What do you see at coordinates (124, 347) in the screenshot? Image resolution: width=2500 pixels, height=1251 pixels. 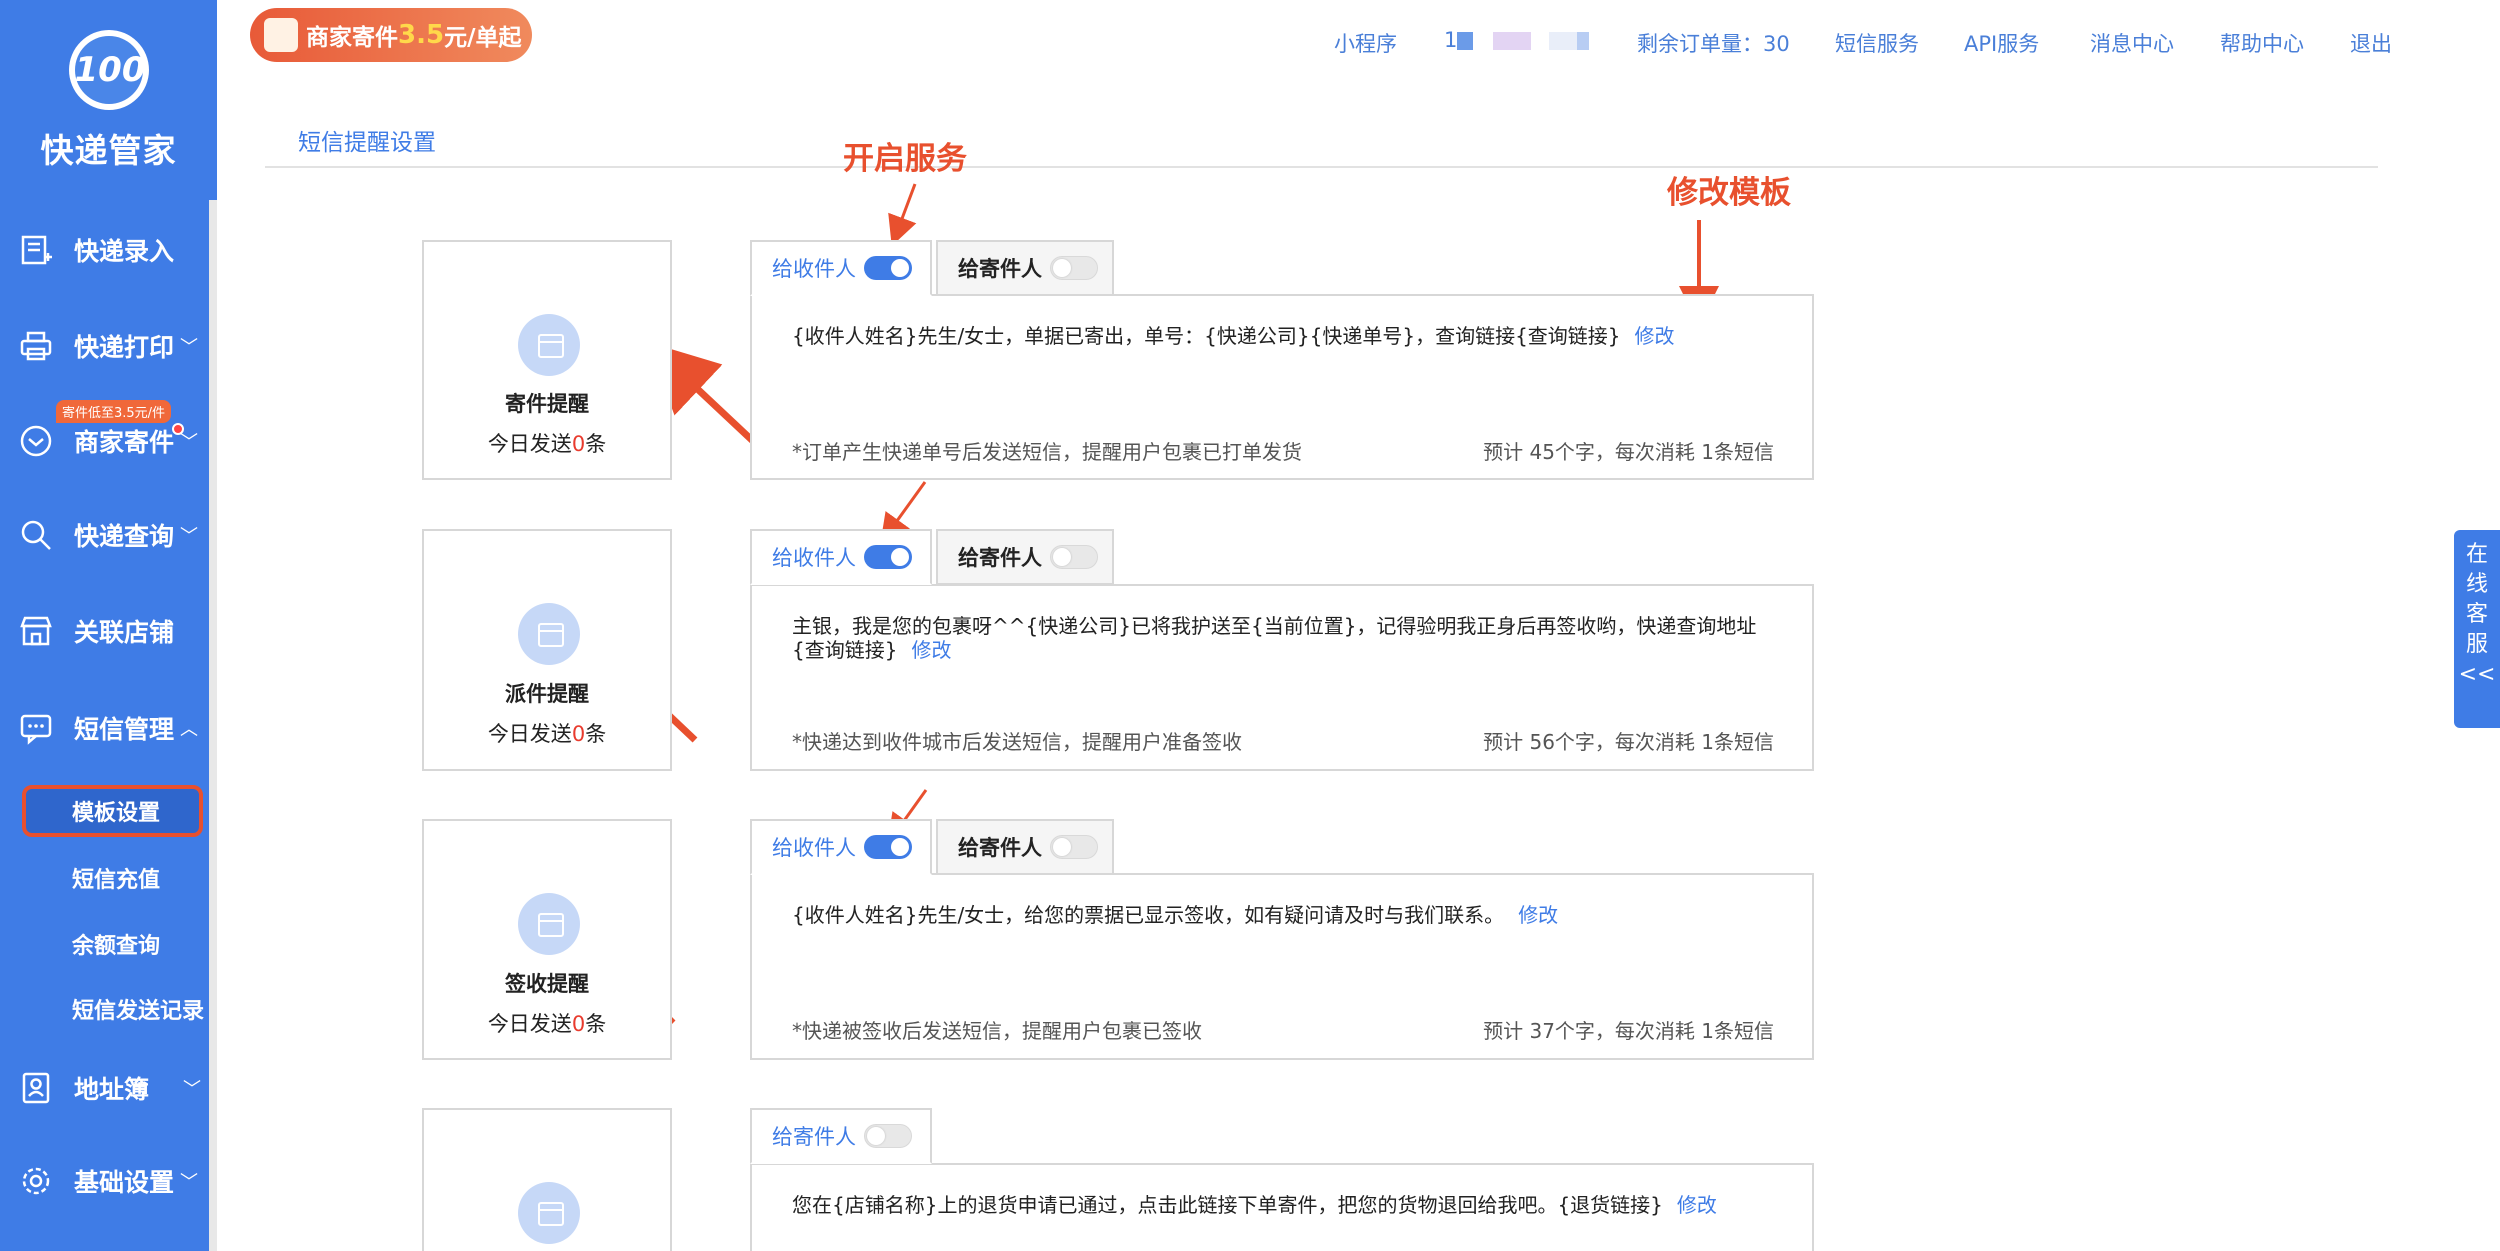 I see `sidebar-item-label: 快递打印` at bounding box center [124, 347].